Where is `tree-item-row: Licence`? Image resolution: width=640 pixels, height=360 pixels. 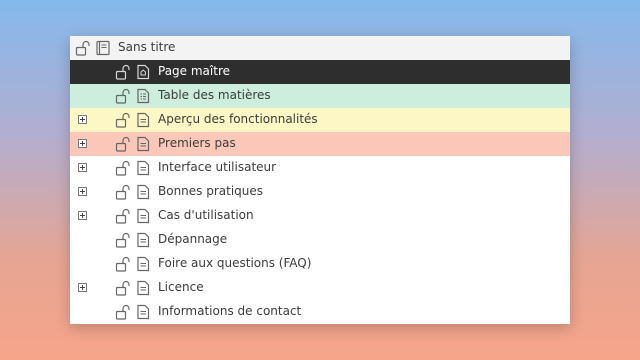
tree-item-row: Licence is located at coordinates (320, 288).